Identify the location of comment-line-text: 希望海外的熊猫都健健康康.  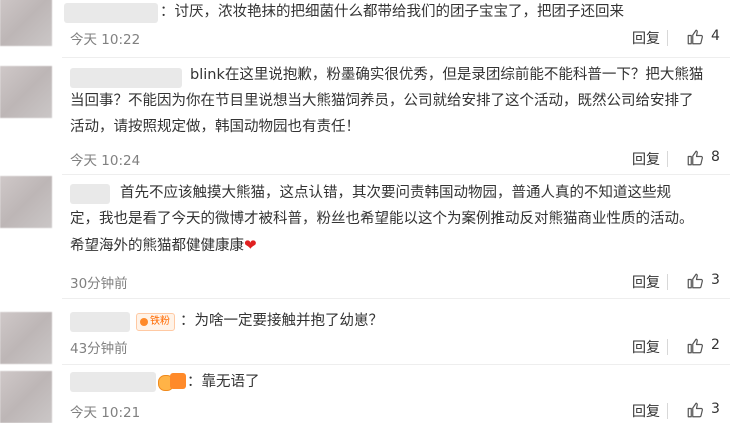
(157, 246).